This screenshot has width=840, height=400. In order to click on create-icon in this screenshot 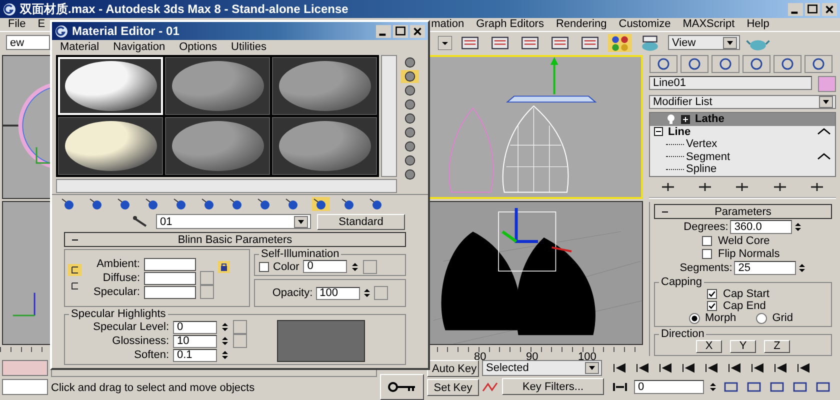, I will do `click(663, 64)`.